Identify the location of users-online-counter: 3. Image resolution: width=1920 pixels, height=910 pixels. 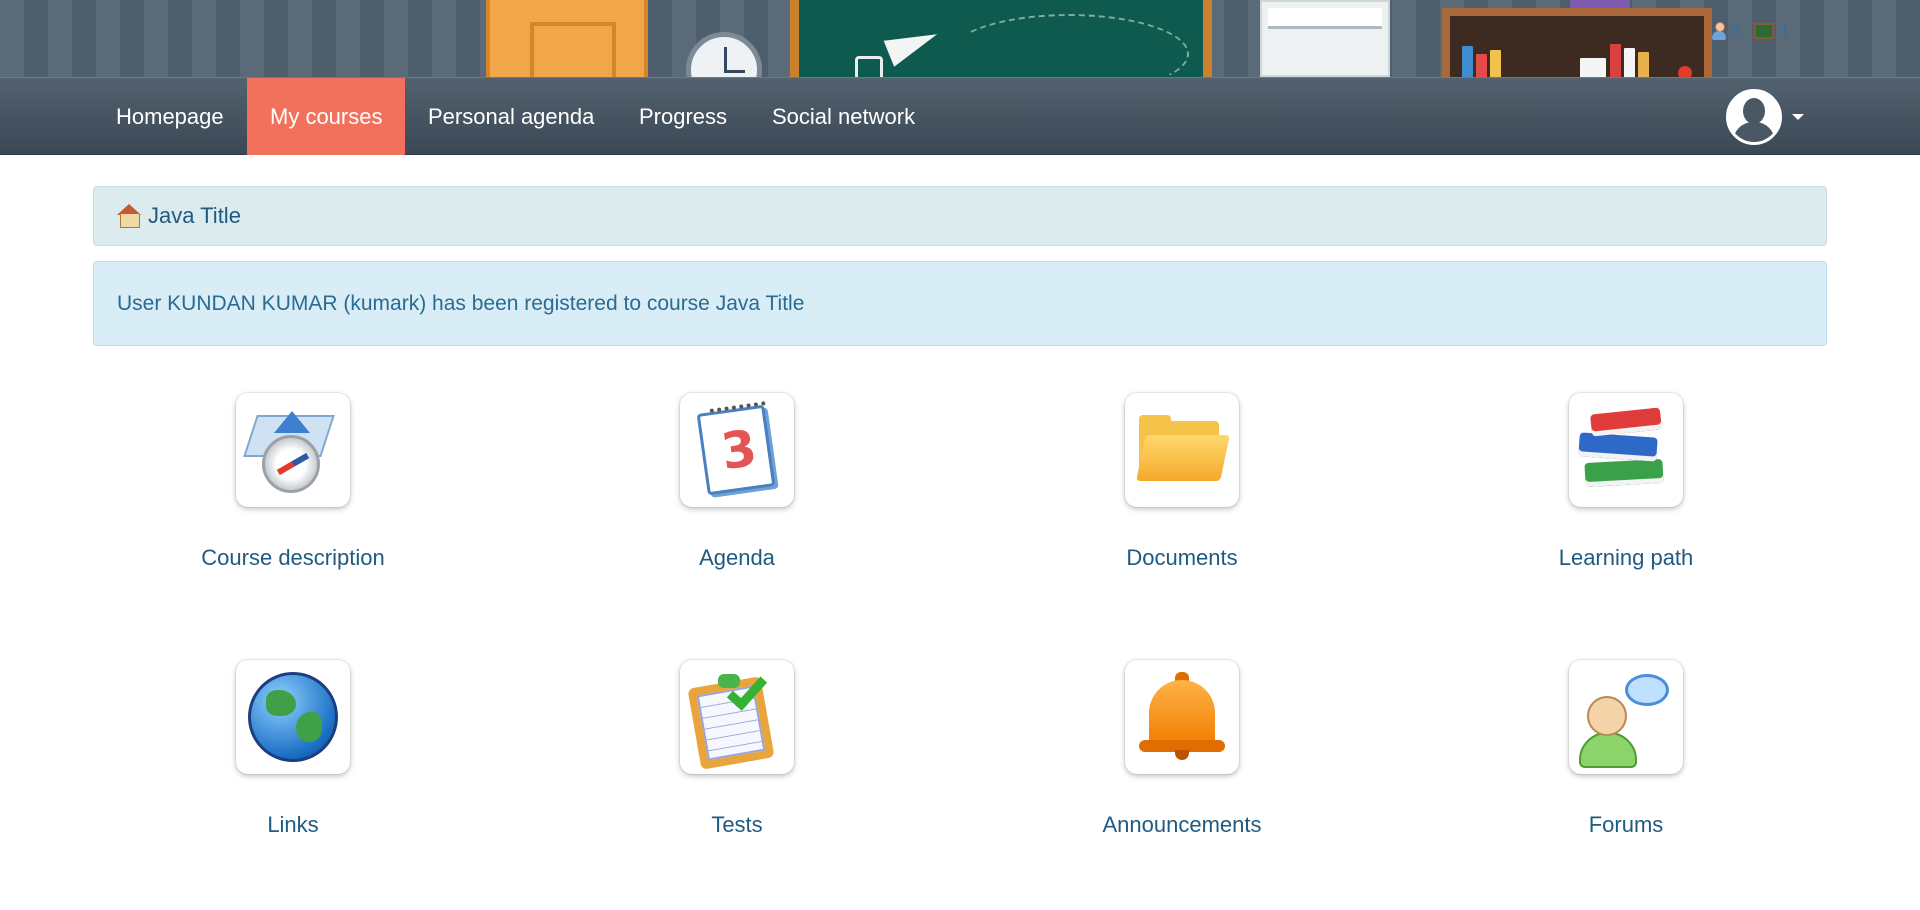
(1726, 31).